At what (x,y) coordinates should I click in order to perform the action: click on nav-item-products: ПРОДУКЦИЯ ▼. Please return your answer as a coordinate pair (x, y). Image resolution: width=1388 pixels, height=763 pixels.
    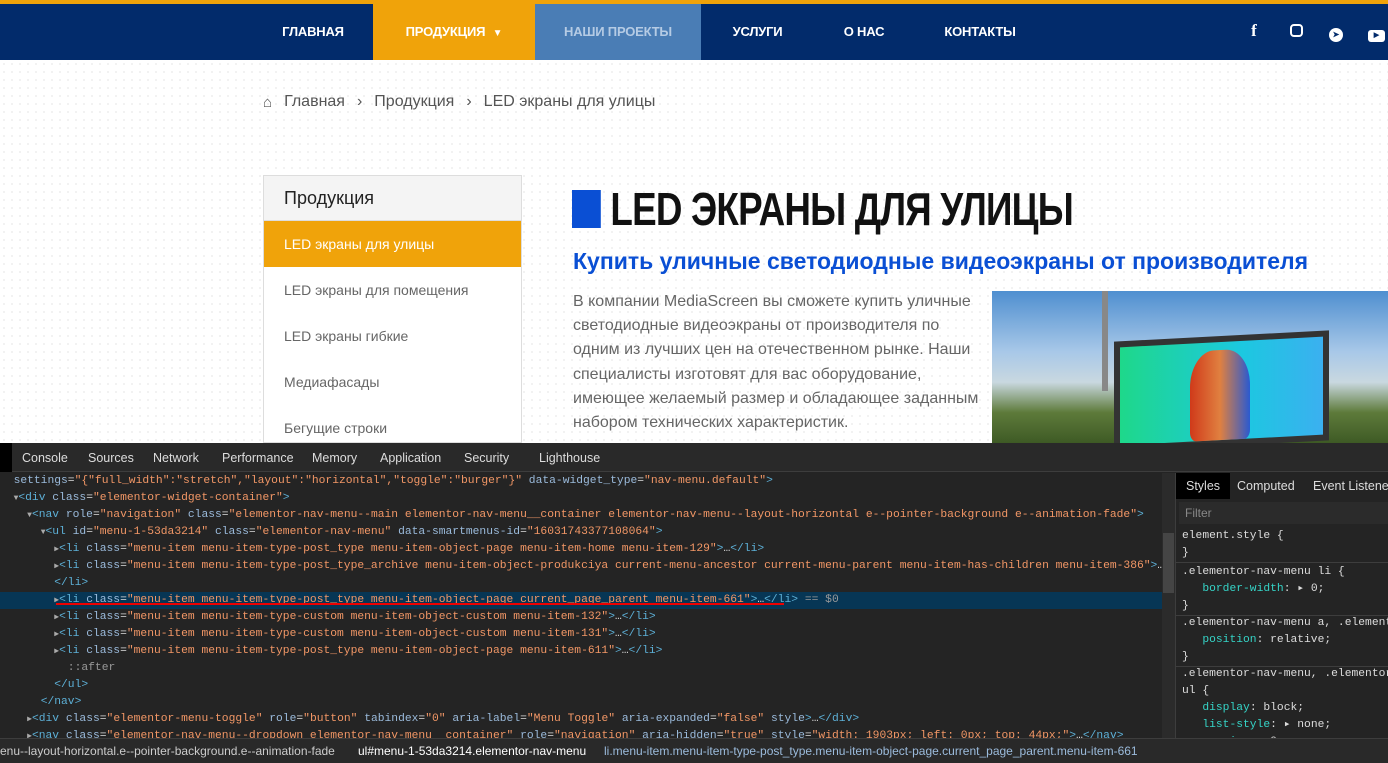
    Looking at the image, I should click on (454, 32).